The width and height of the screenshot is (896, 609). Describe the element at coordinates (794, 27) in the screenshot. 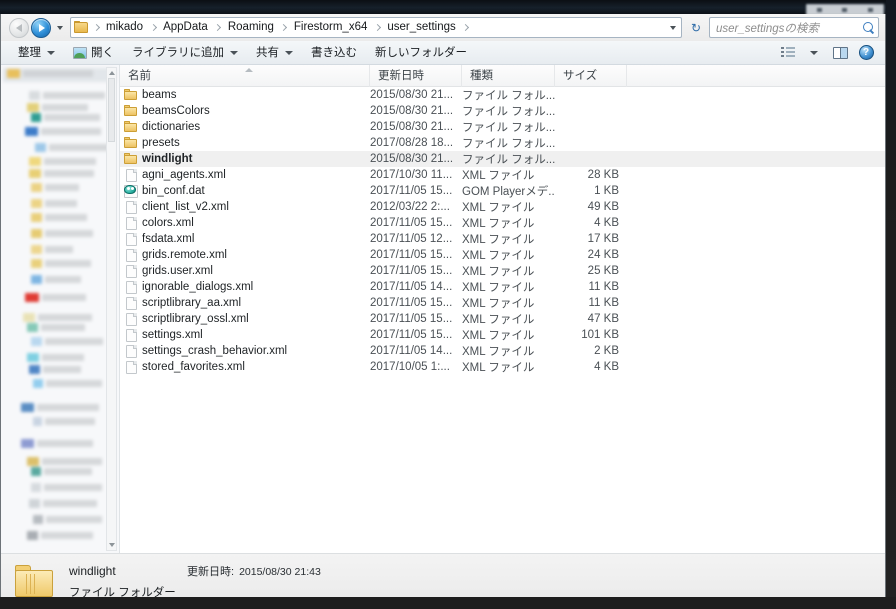

I see `search-input: user_settingsの検索` at that location.